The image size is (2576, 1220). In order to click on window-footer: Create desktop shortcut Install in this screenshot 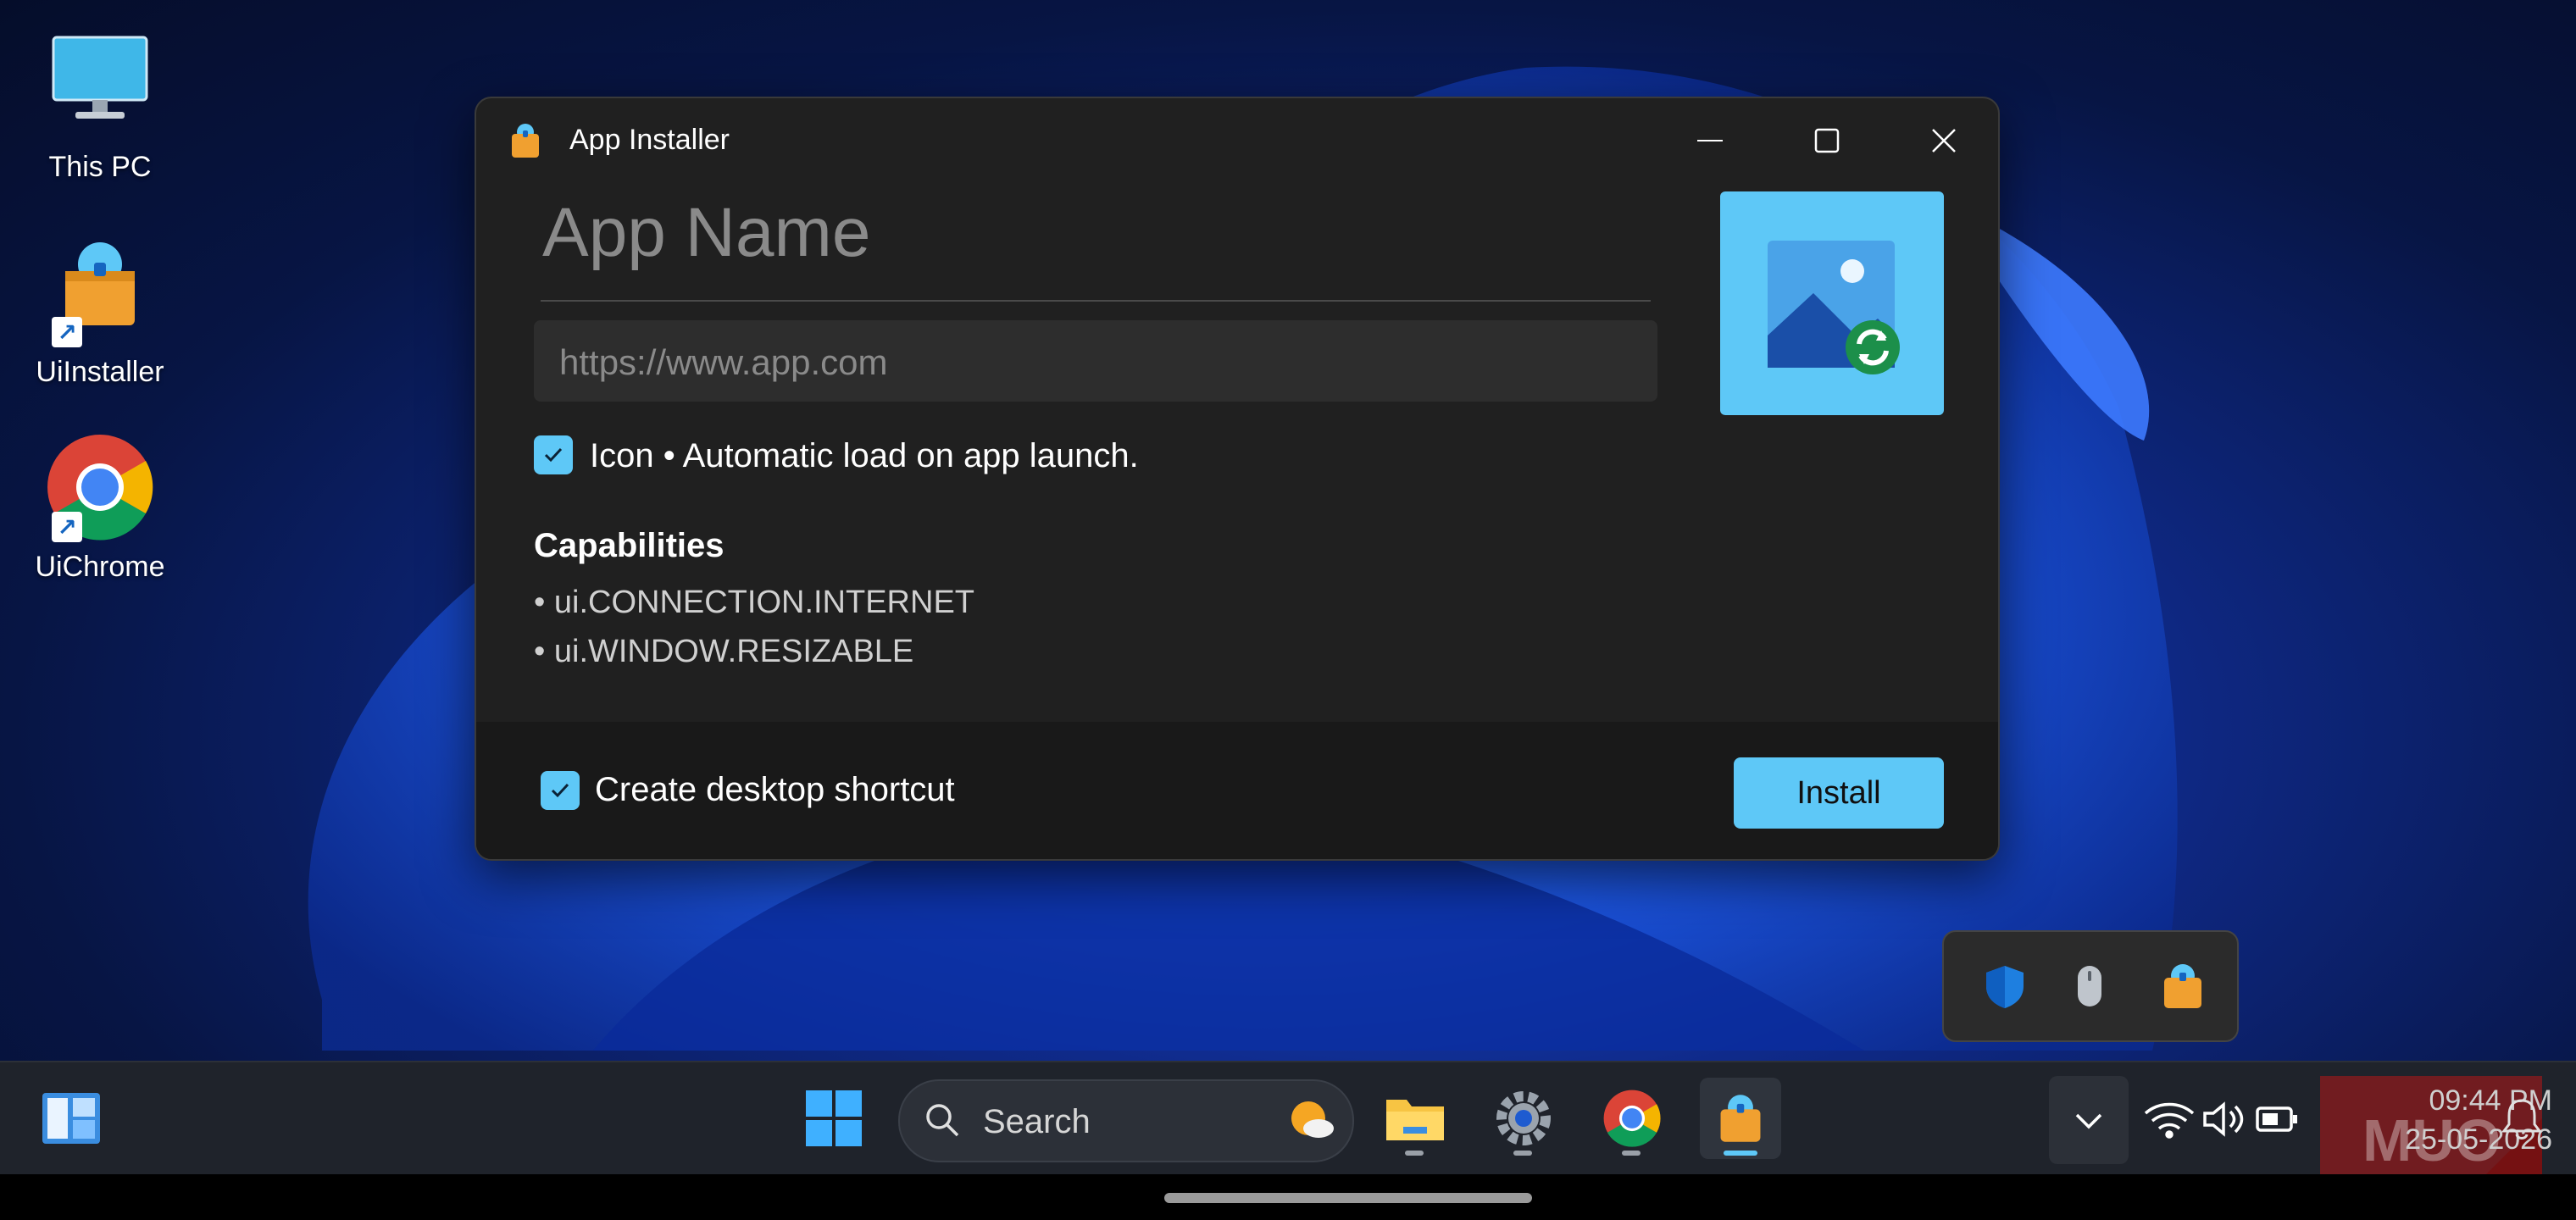, I will do `click(1237, 790)`.